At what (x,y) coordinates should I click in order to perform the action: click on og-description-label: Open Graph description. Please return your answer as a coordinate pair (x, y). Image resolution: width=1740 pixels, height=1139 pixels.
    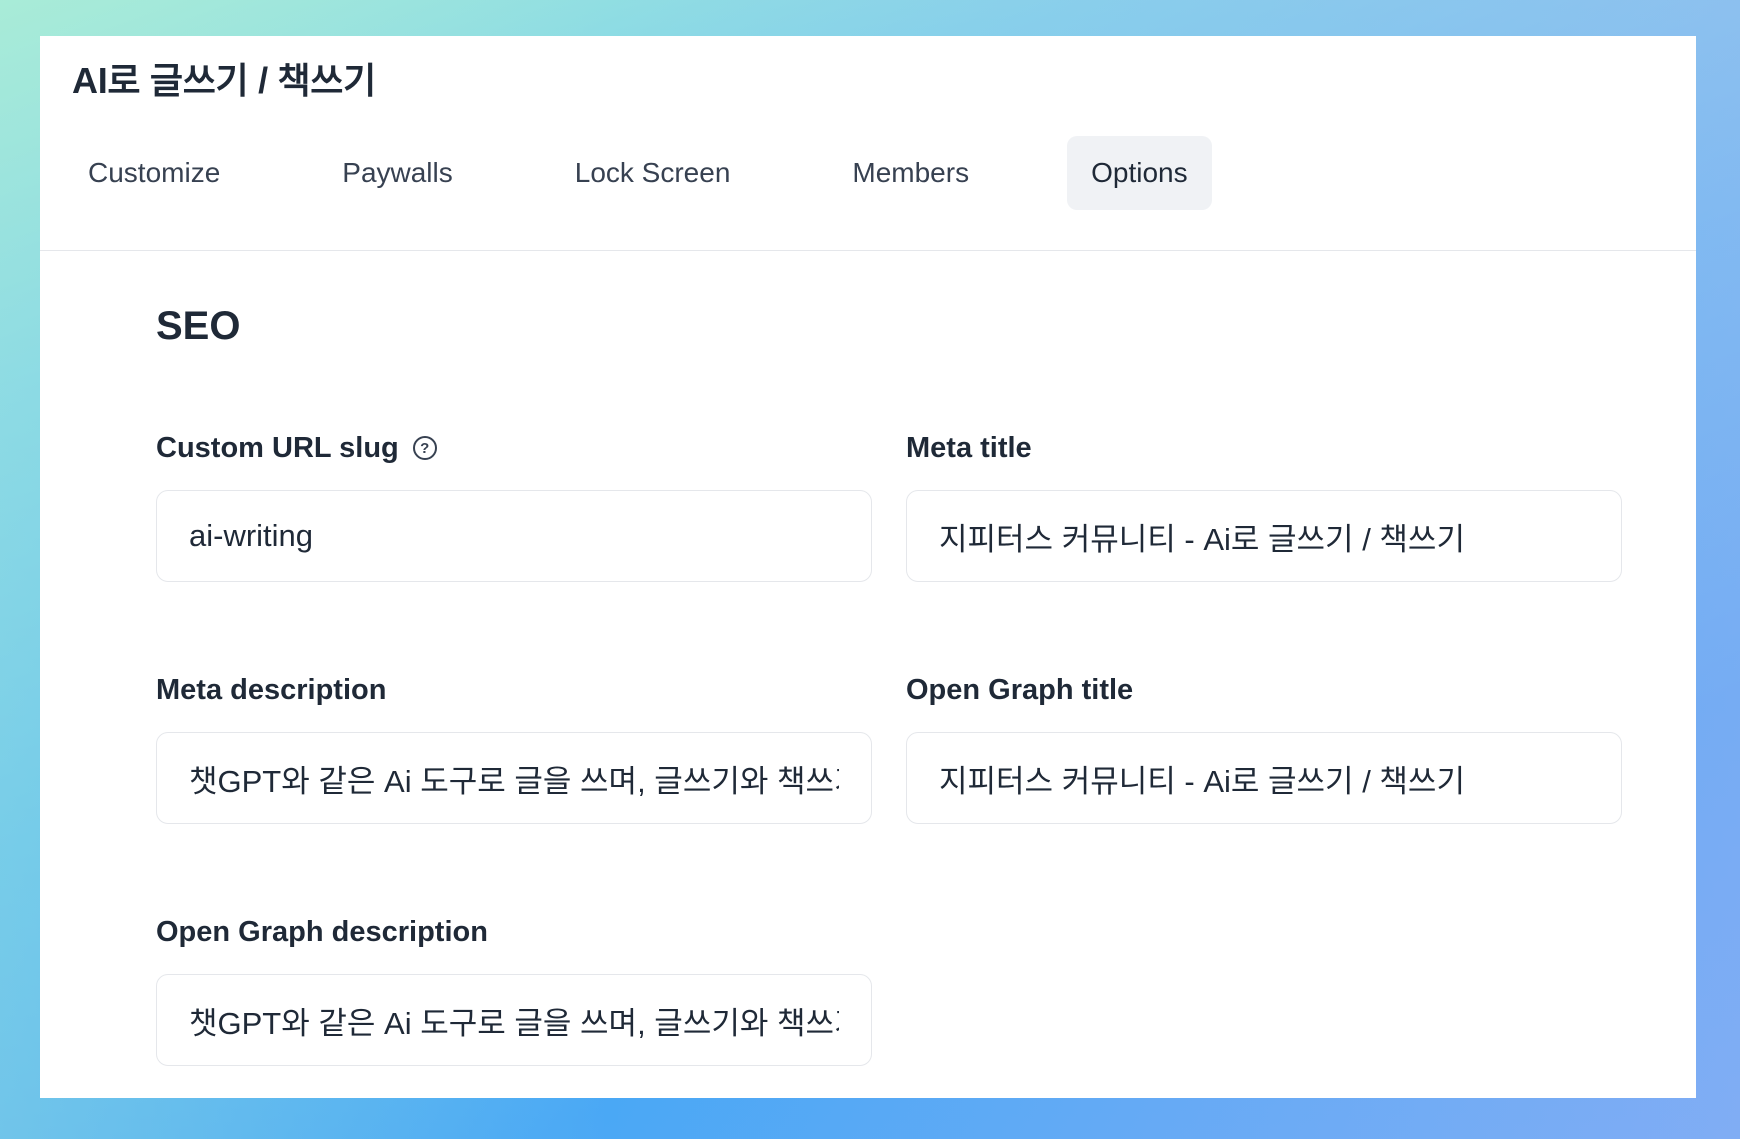
    Looking at the image, I should click on (514, 932).